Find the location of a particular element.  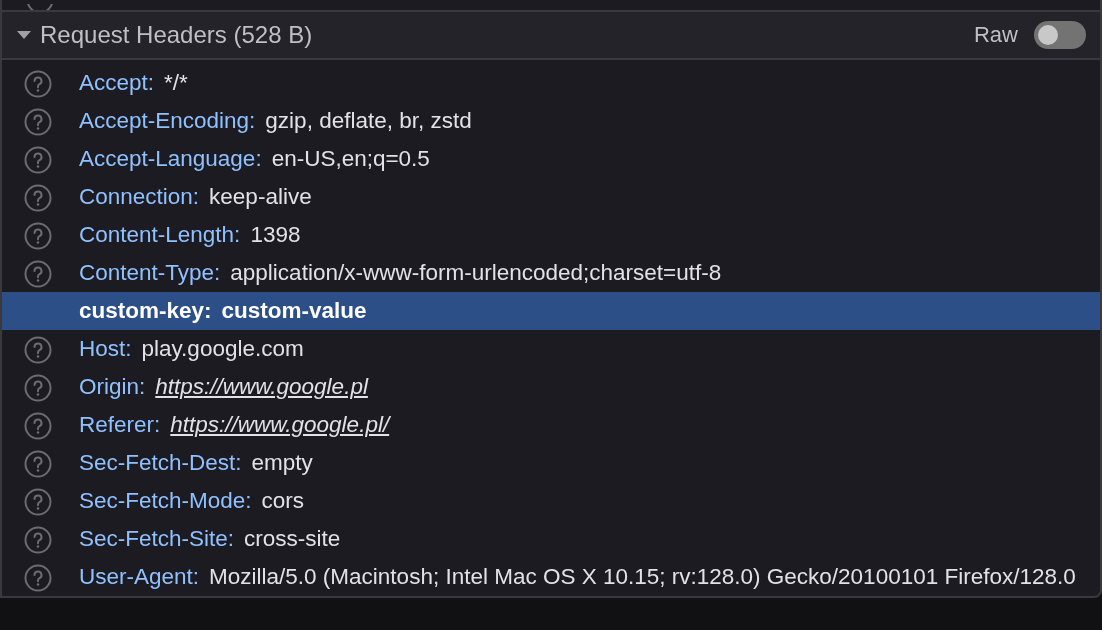

header-row: Sec-Fetch-Dest: empty is located at coordinates (551, 463).